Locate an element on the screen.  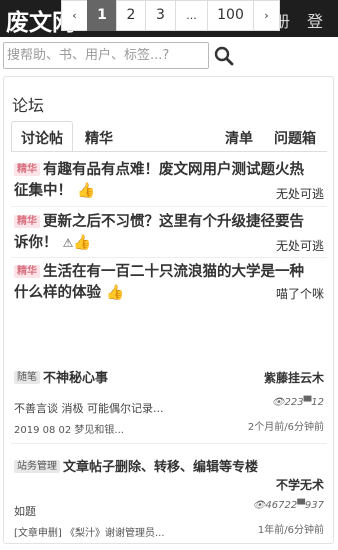
search-icon is located at coordinates (224, 56).